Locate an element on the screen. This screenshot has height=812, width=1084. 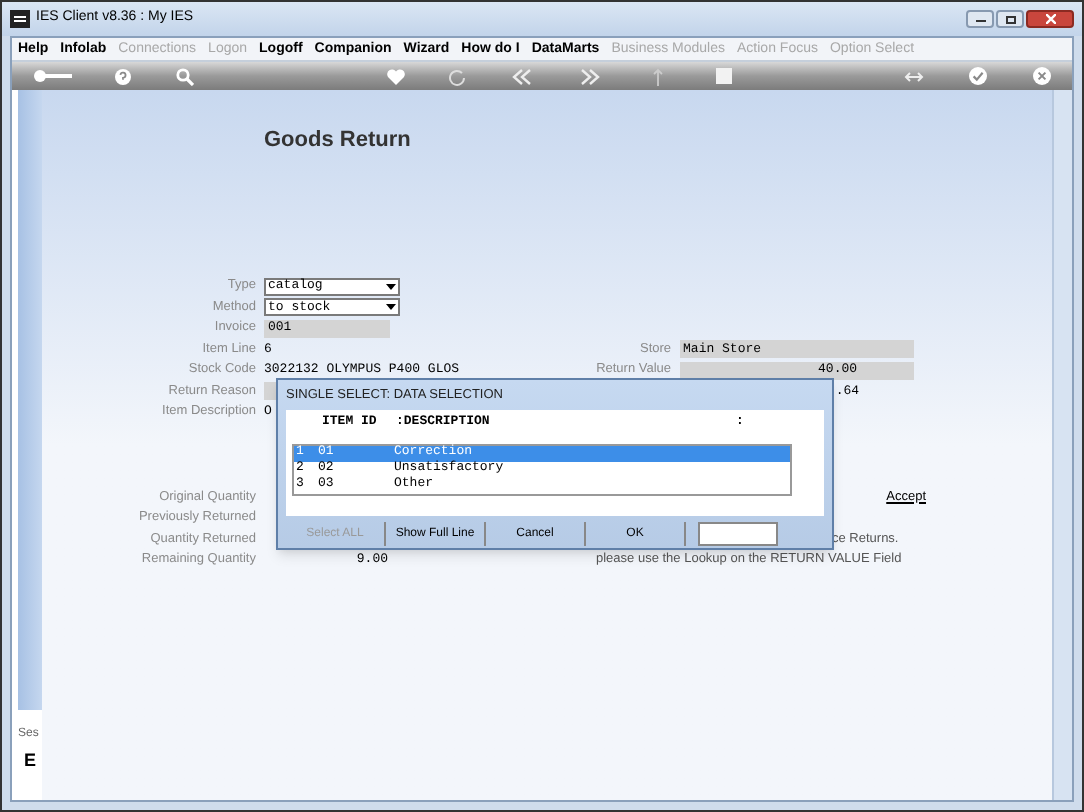
minimize-button is located at coordinates (980, 19).